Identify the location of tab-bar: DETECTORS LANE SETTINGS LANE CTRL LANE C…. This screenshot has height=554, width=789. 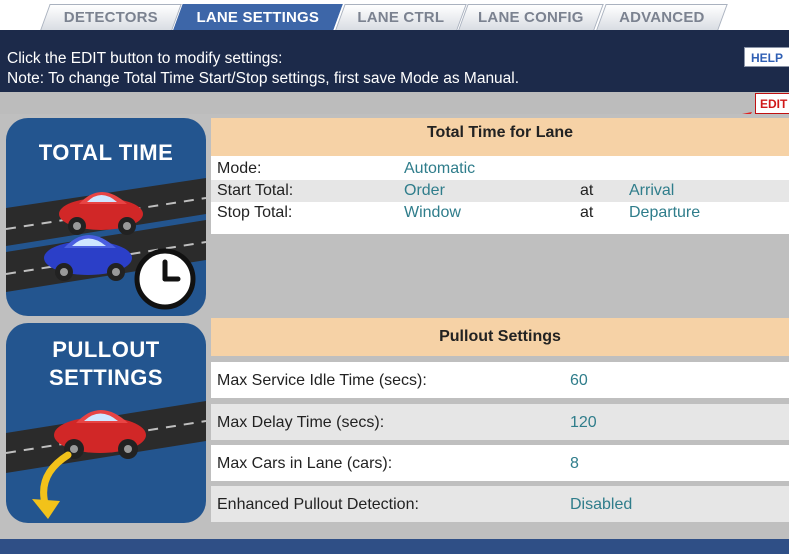
(394, 15).